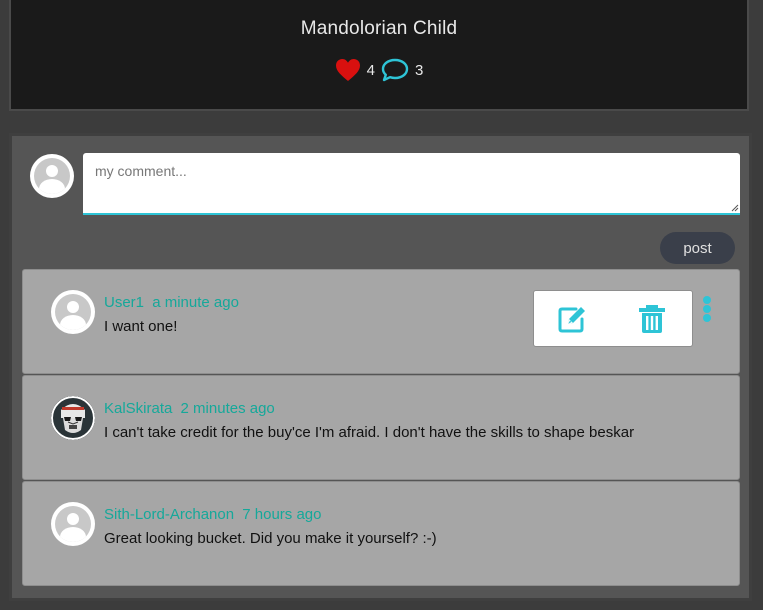  I want to click on current-user-avatar, so click(52, 176).